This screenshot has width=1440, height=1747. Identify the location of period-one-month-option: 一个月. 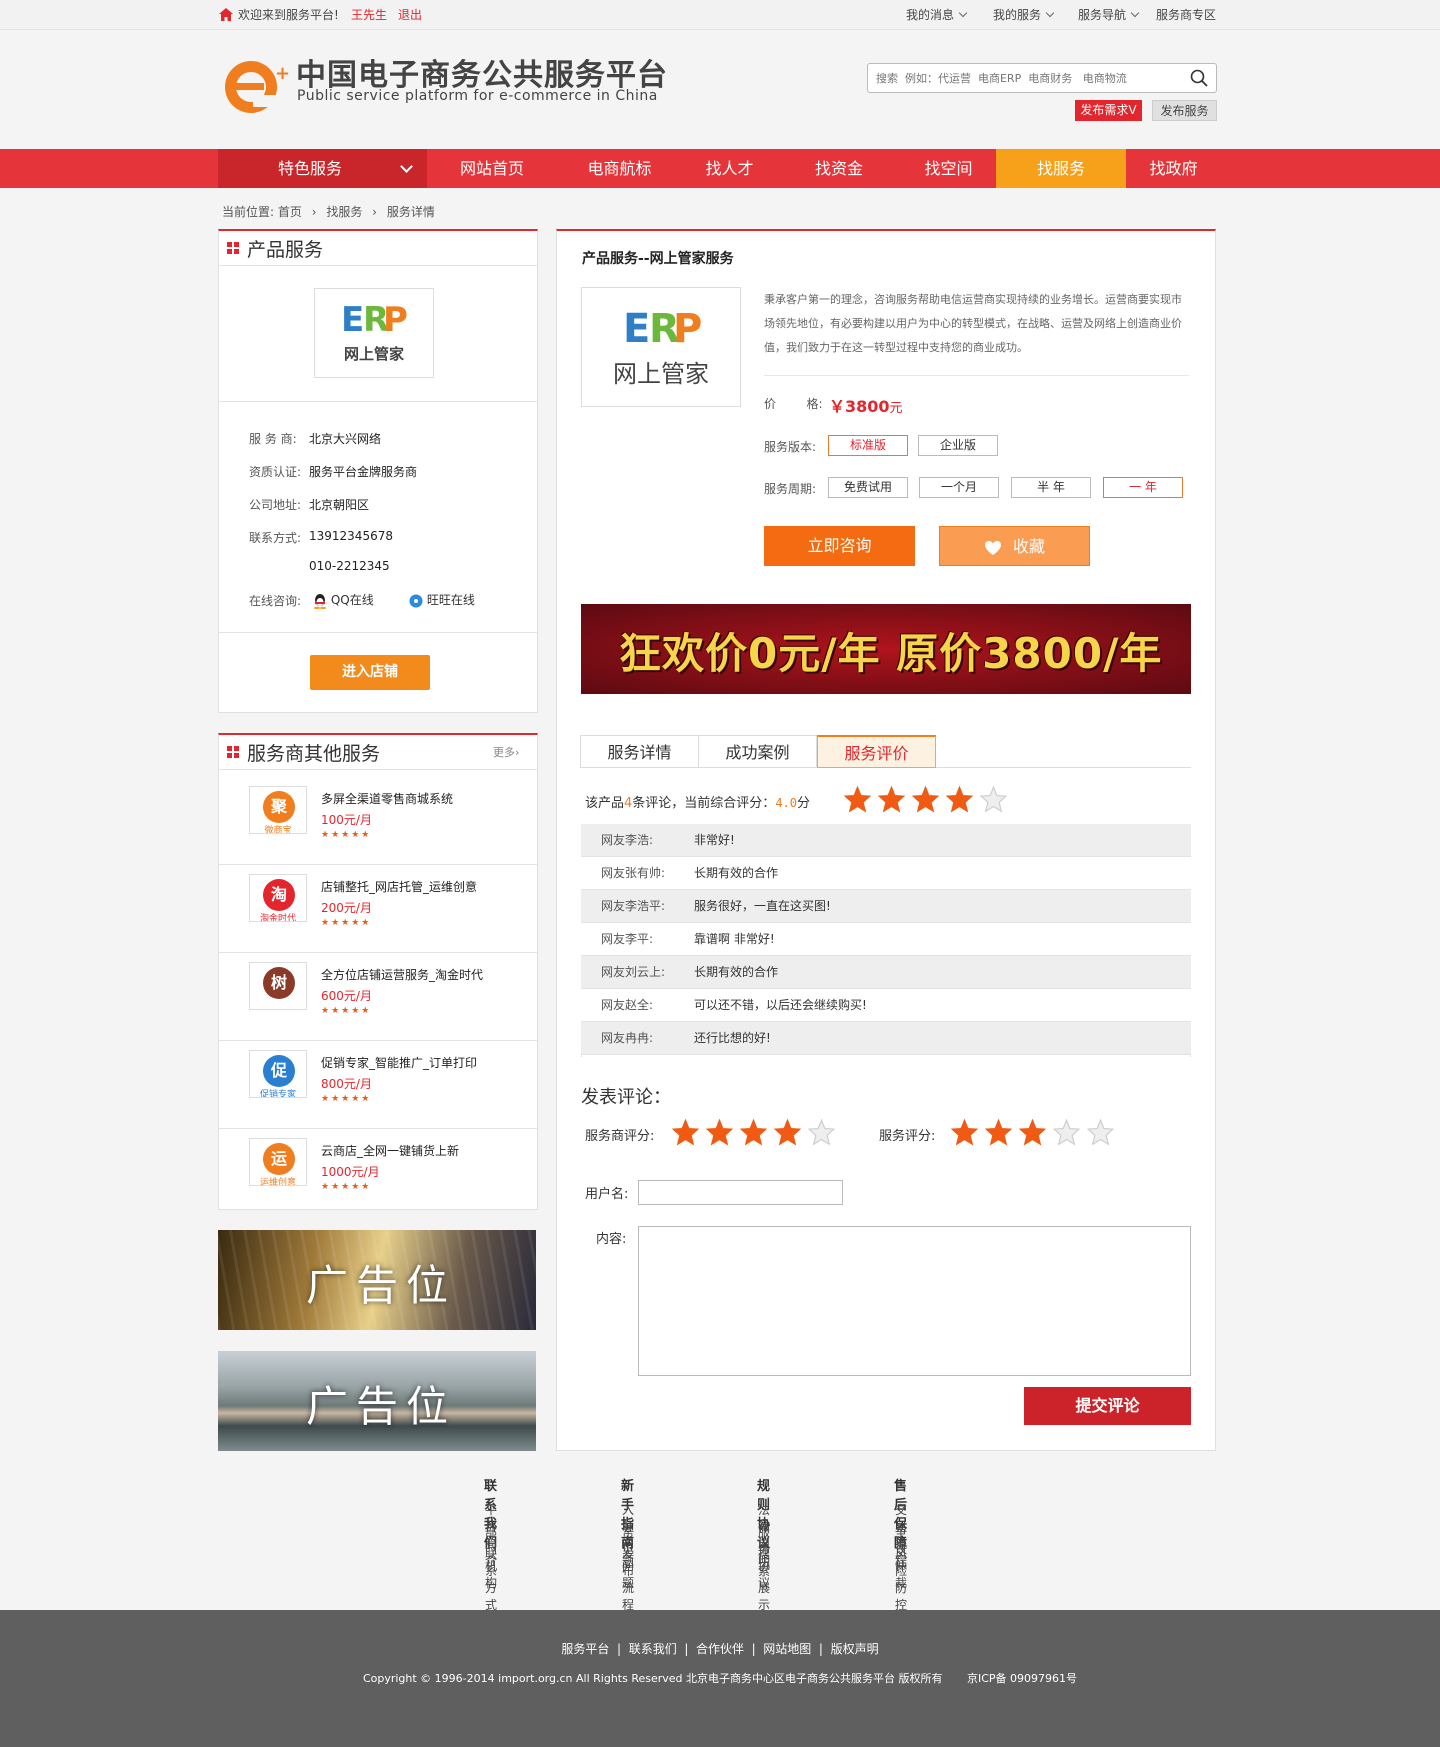
(959, 487).